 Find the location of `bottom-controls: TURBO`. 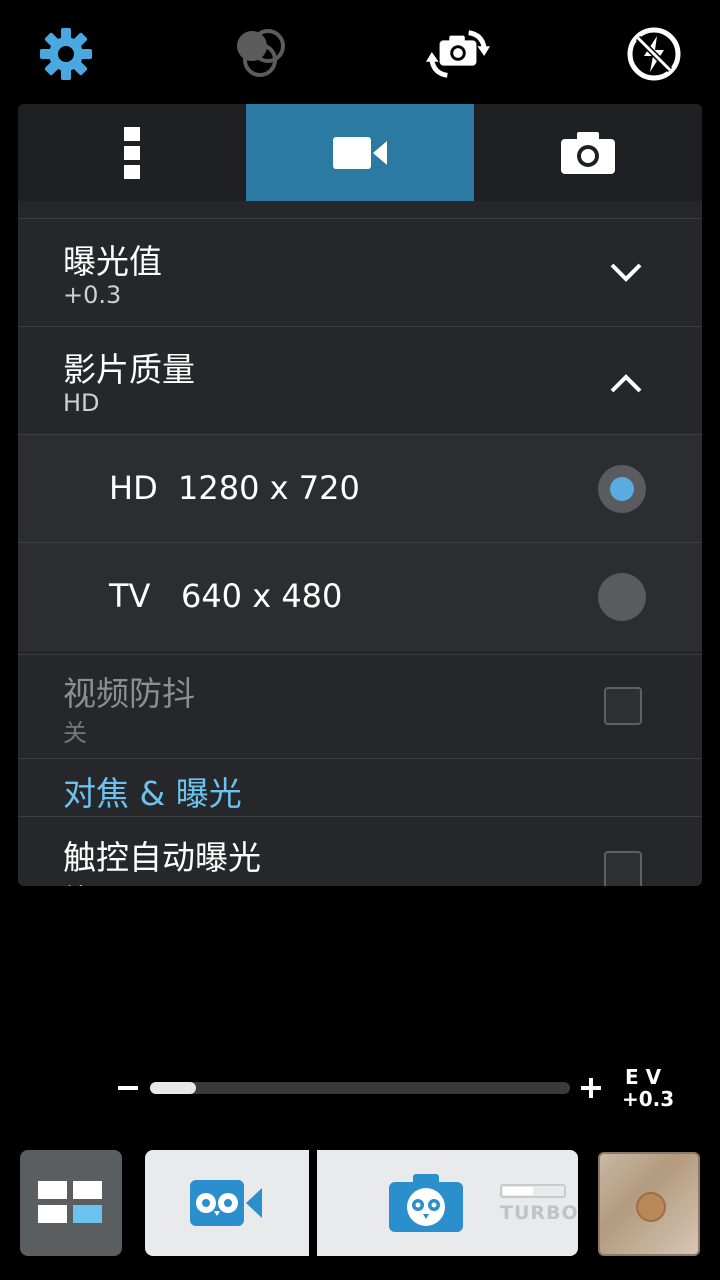

bottom-controls: TURBO is located at coordinates (360, 1203).